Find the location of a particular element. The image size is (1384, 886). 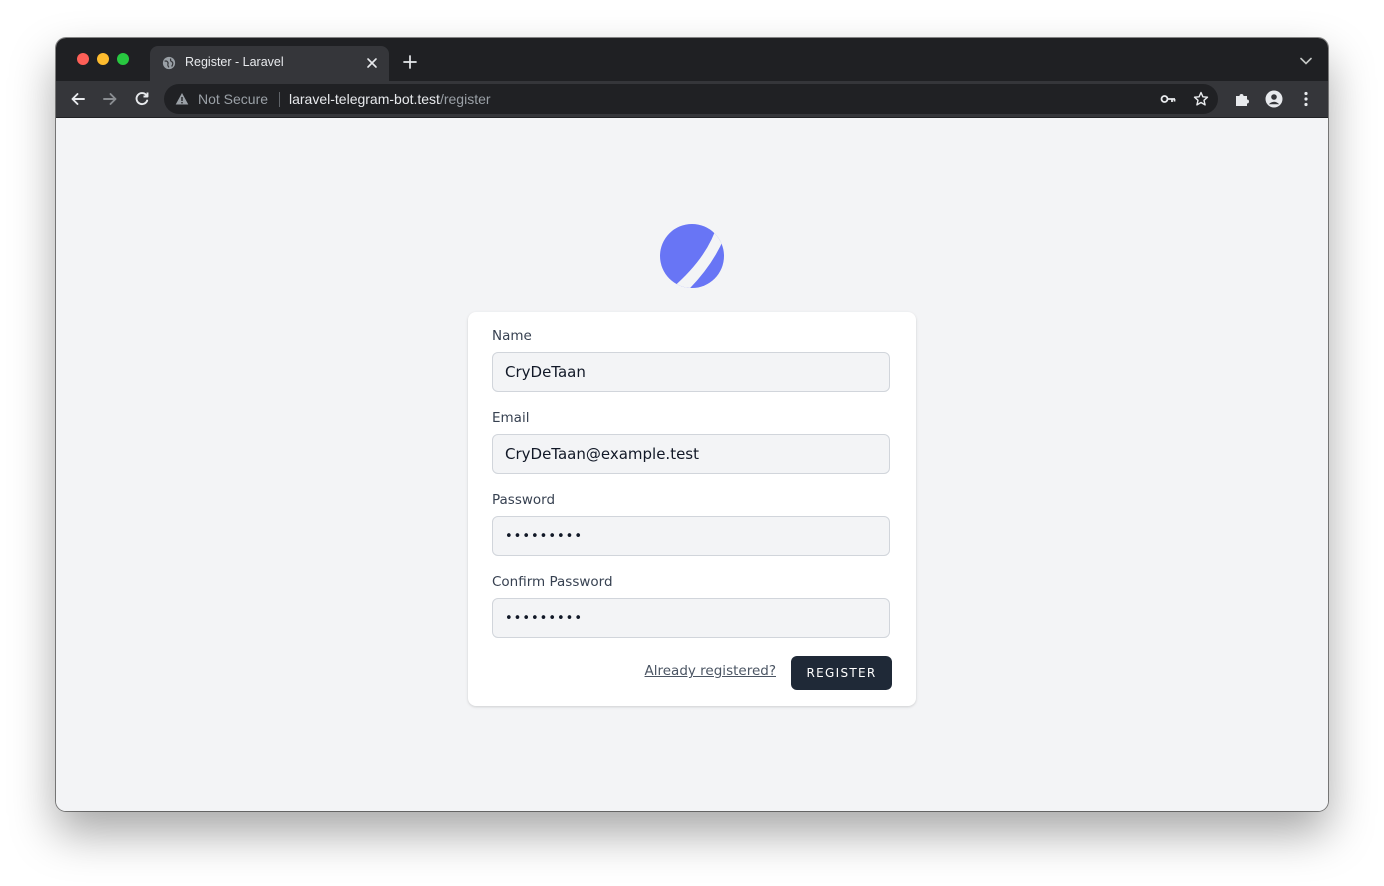

already-registered-link: Already registered? is located at coordinates (710, 671).